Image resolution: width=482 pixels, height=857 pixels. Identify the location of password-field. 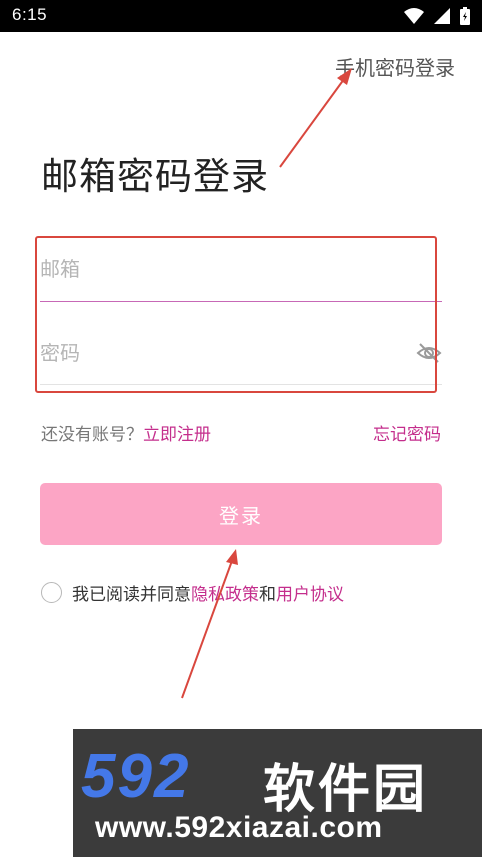
(241, 355).